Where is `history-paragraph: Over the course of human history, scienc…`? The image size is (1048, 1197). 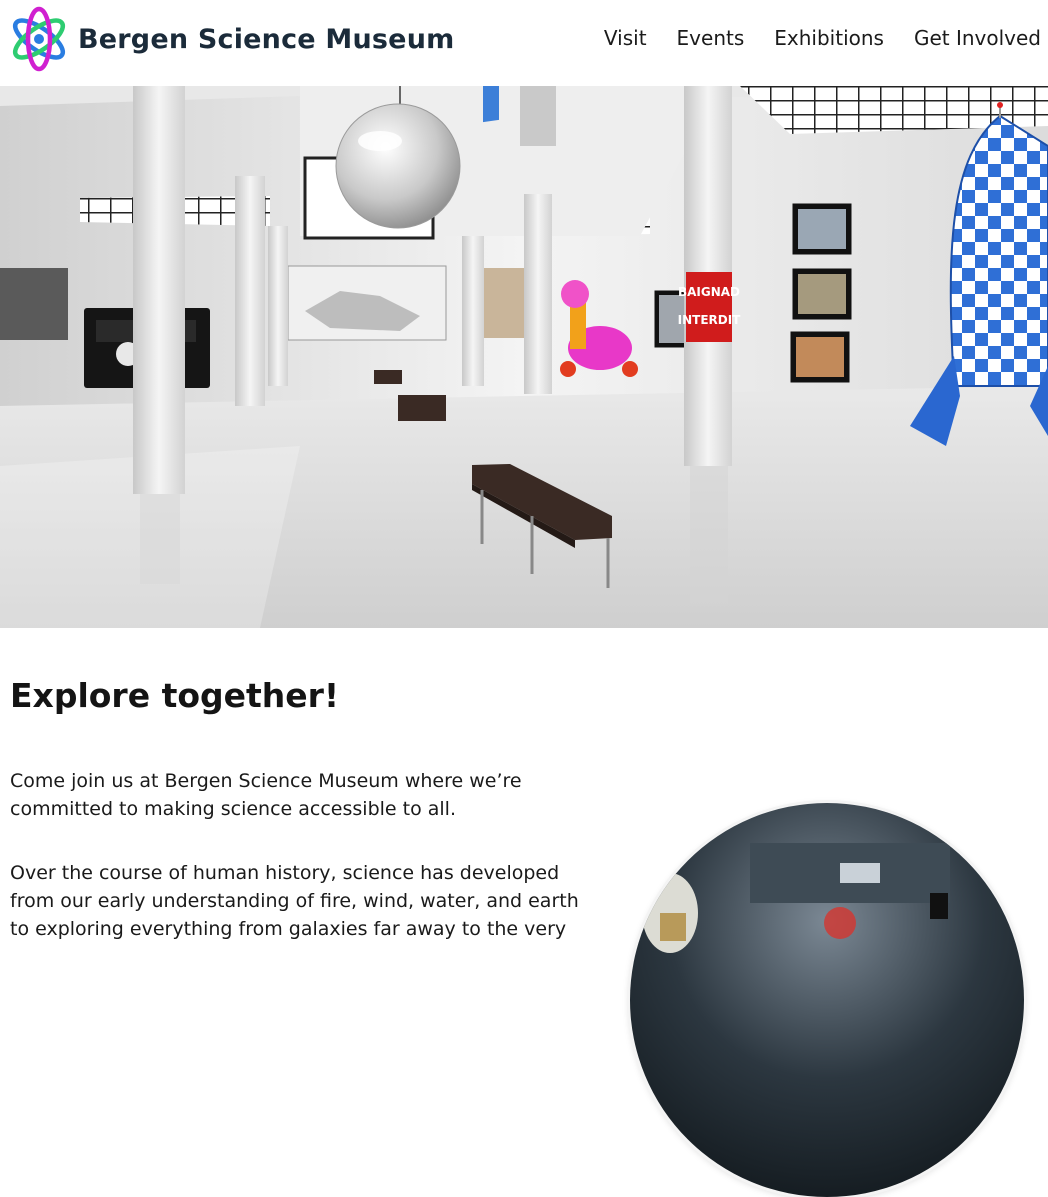
history-paragraph: Over the course of human history, scienc… is located at coordinates (294, 901).